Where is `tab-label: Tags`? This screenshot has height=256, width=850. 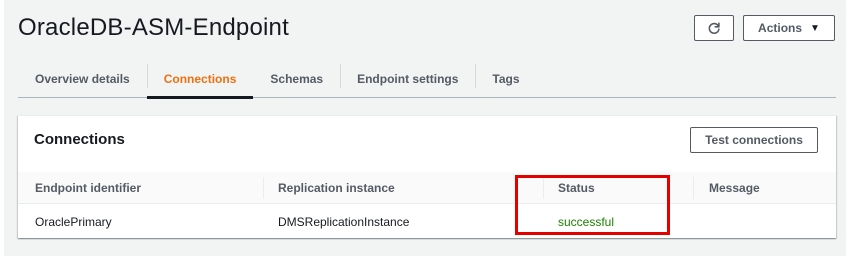 tab-label: Tags is located at coordinates (506, 78).